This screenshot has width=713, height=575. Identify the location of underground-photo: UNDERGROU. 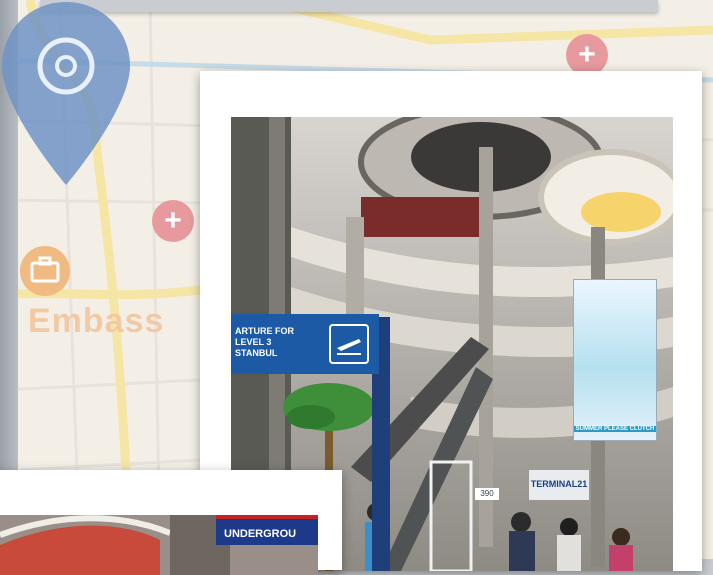
(159, 545).